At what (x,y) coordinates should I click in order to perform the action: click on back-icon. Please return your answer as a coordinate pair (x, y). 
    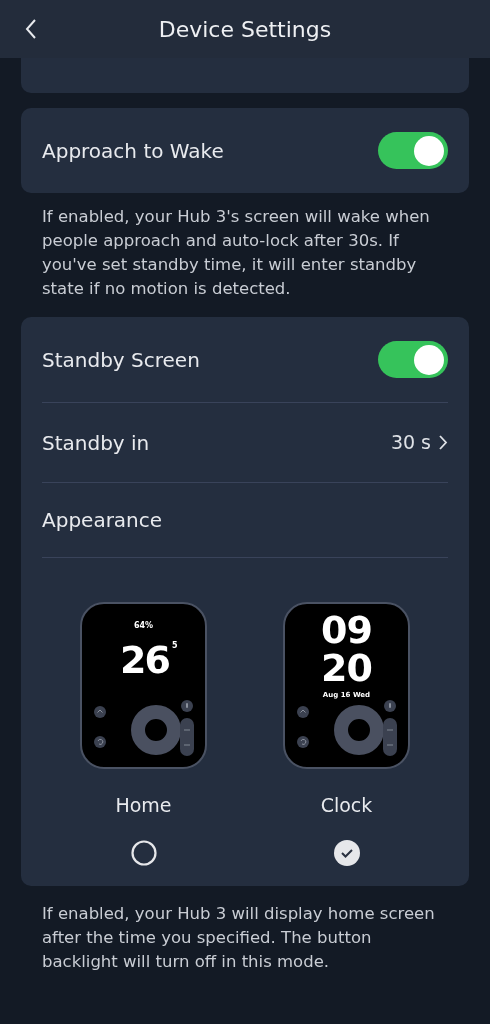
    Looking at the image, I should click on (31, 29).